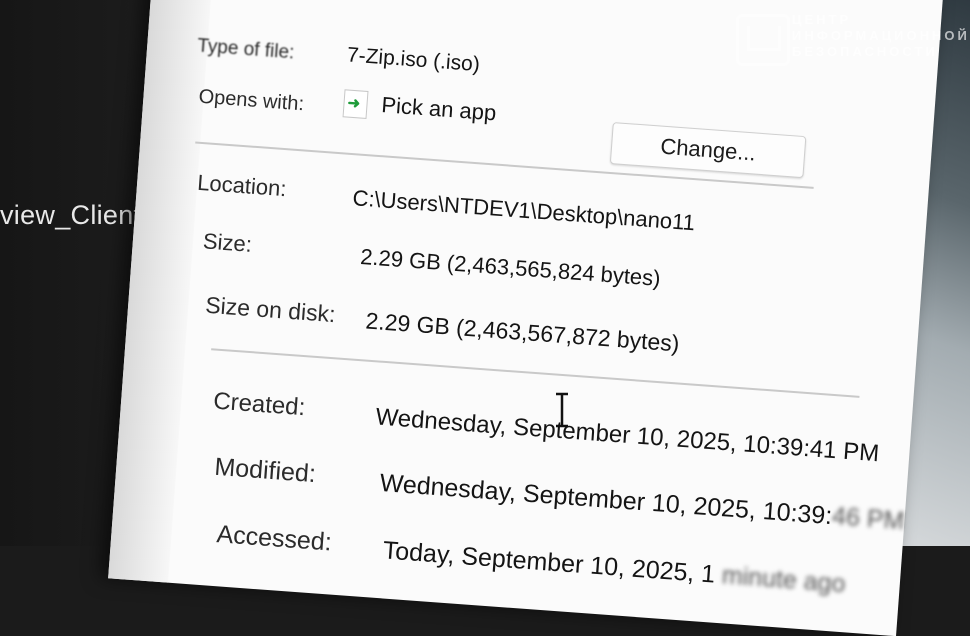  Describe the element at coordinates (270, 309) in the screenshot. I see `size-on-disk-label: Size on disk:` at that location.